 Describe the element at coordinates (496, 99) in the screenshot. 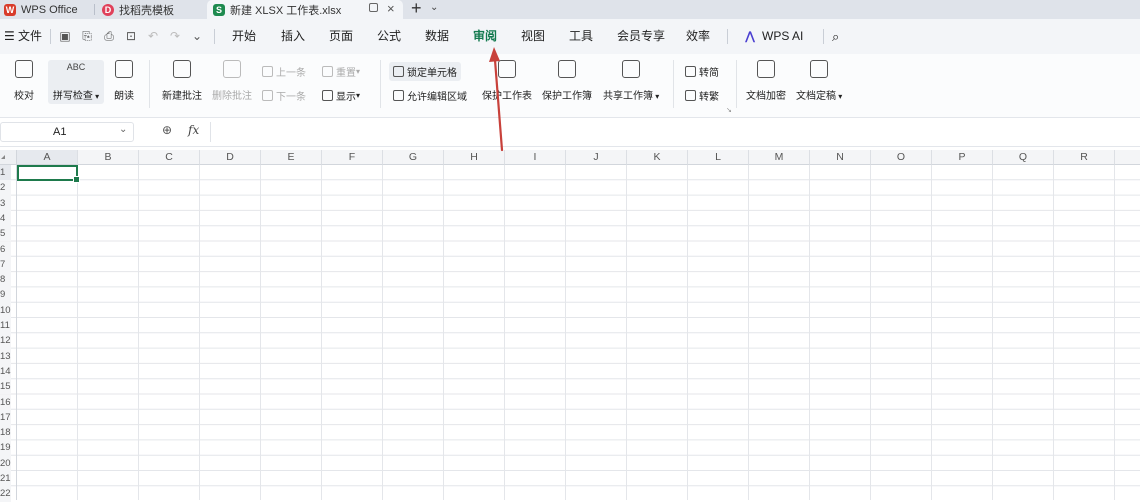

I see `annotation-arrow` at that location.